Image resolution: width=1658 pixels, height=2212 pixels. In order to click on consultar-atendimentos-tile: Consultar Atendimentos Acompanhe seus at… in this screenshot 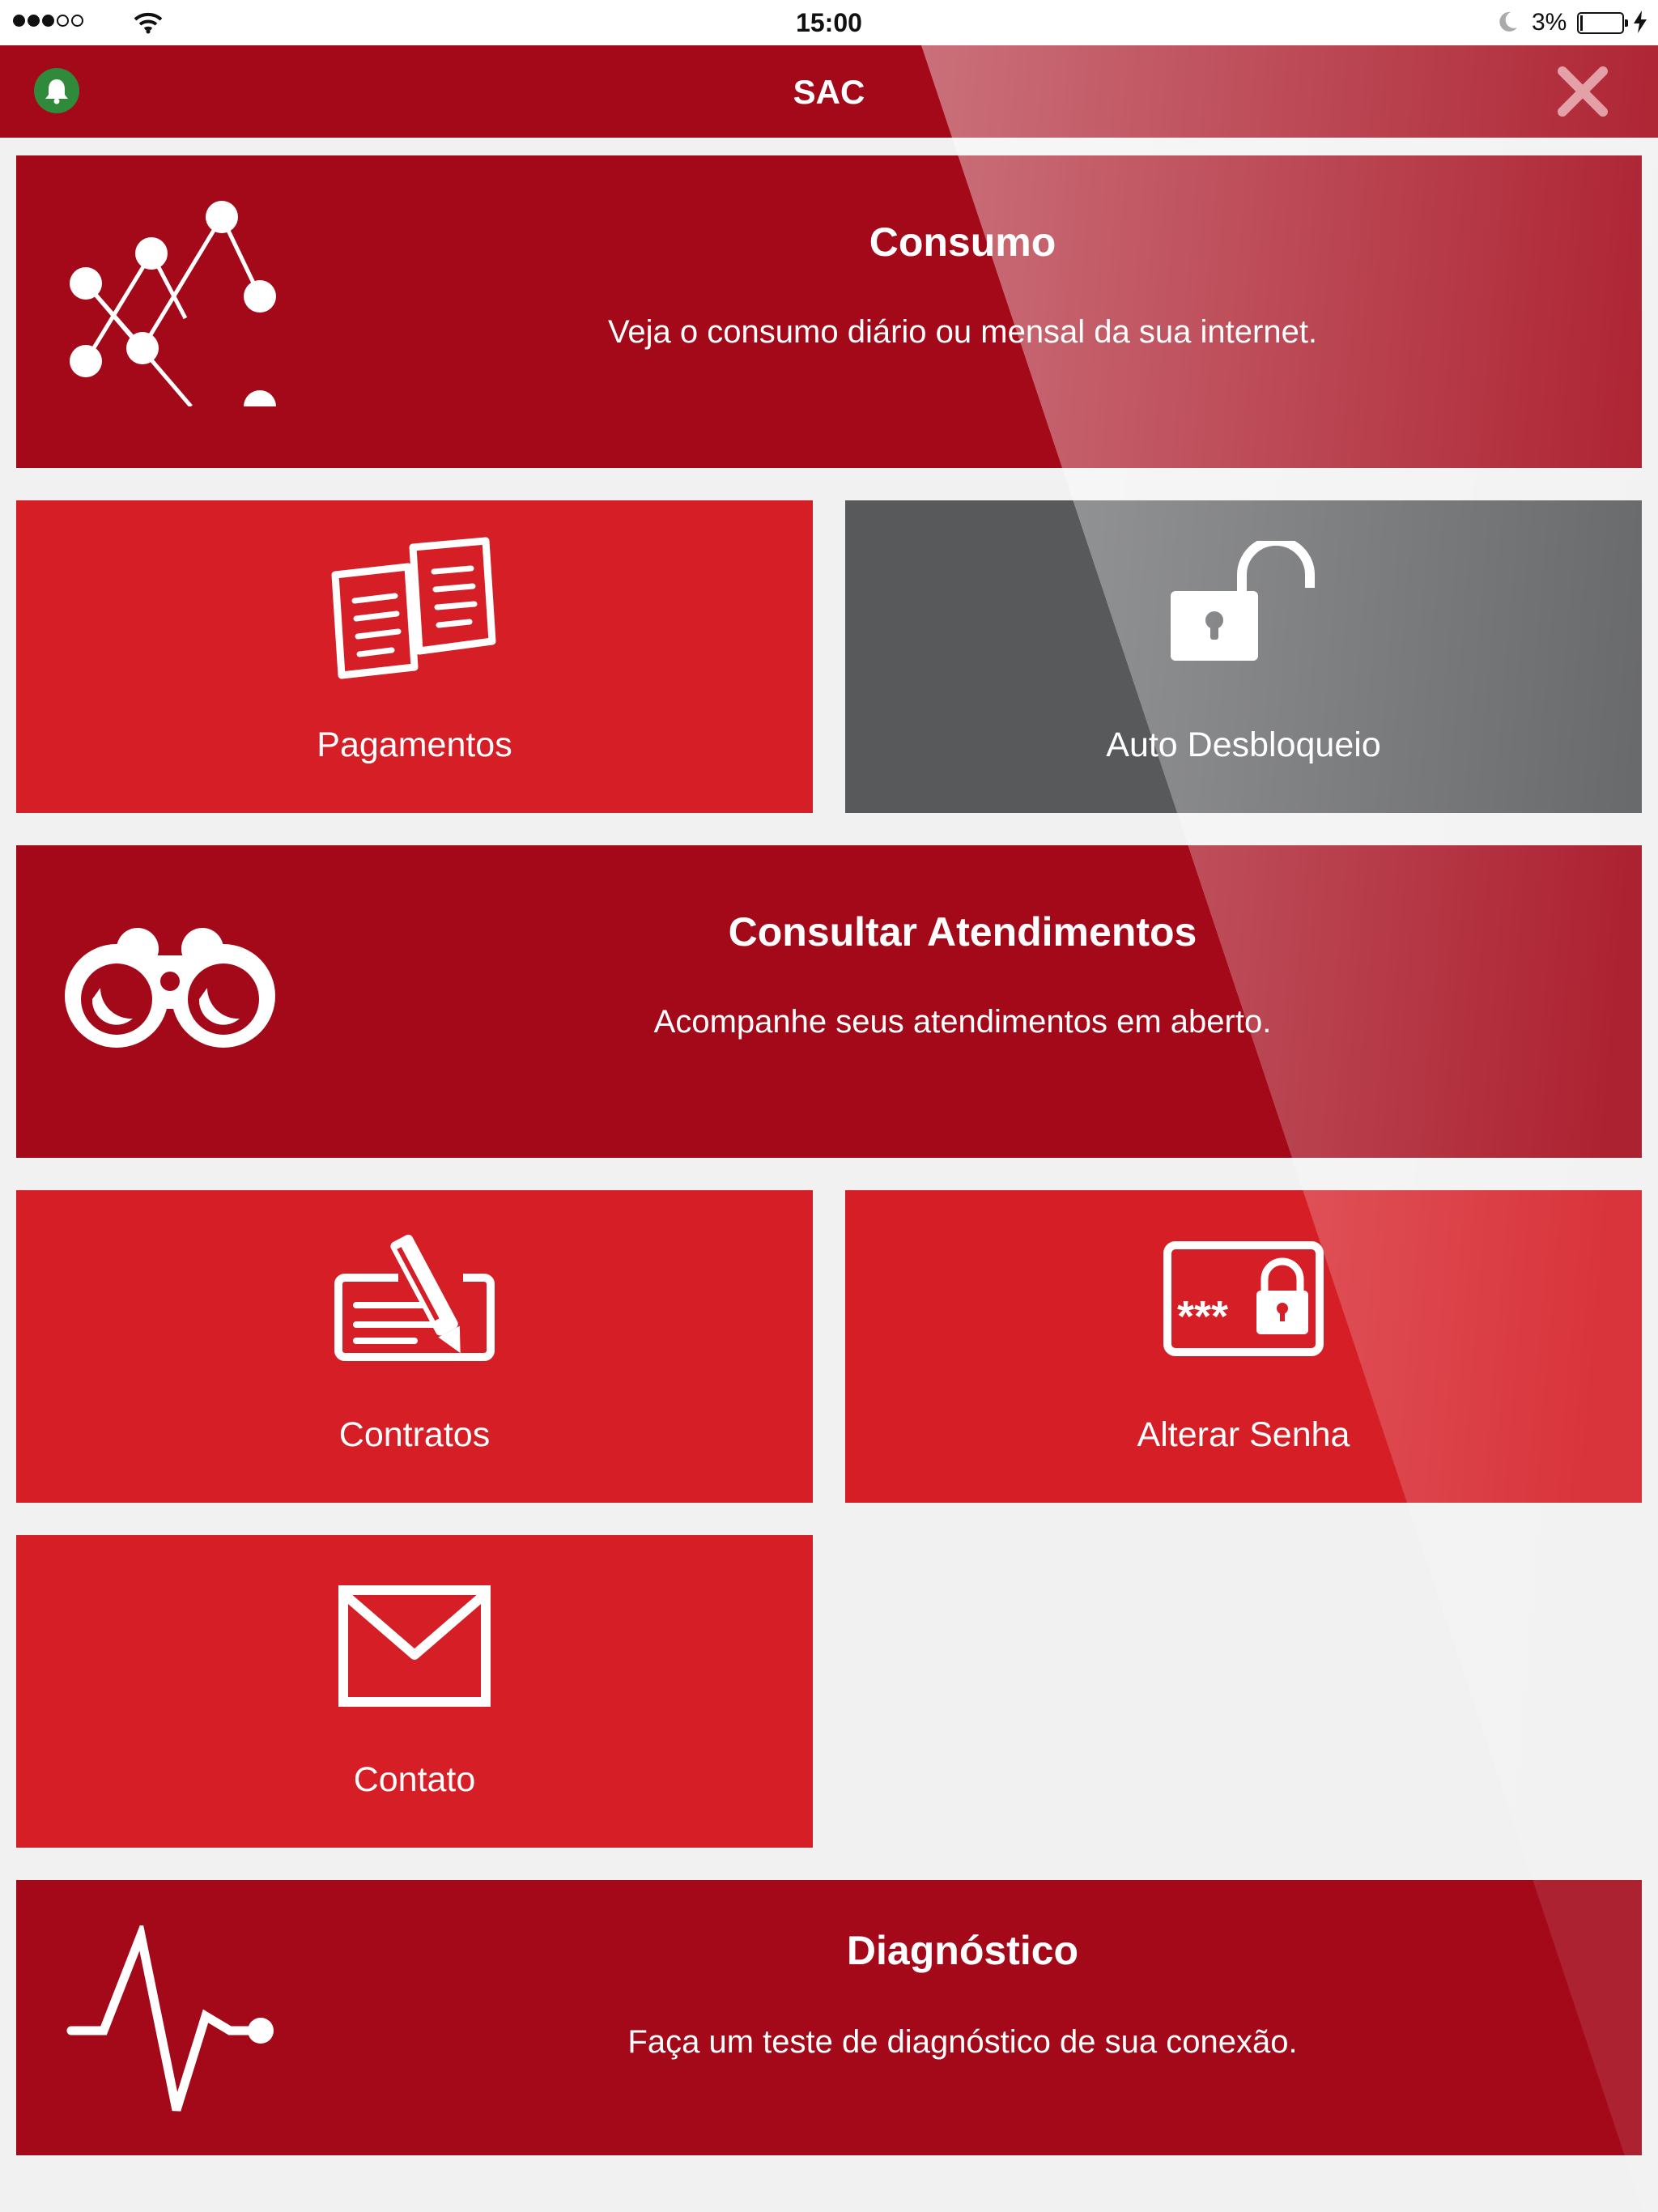, I will do `click(829, 1002)`.